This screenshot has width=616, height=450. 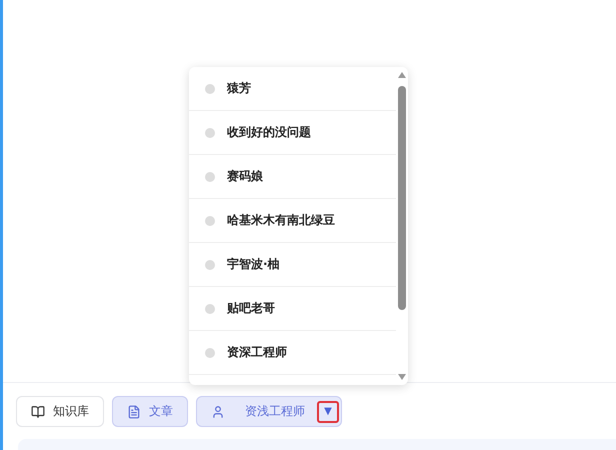 What do you see at coordinates (292, 177) in the screenshot?
I see `menu-item: 赛码娘` at bounding box center [292, 177].